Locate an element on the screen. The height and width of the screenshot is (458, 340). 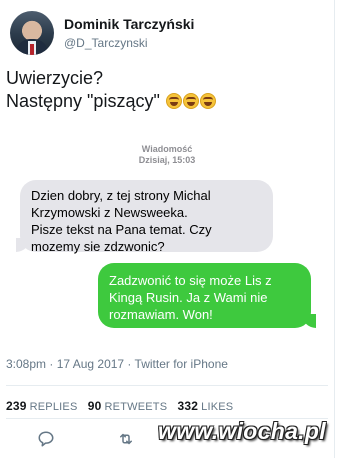
reply-icon is located at coordinates (46, 439).